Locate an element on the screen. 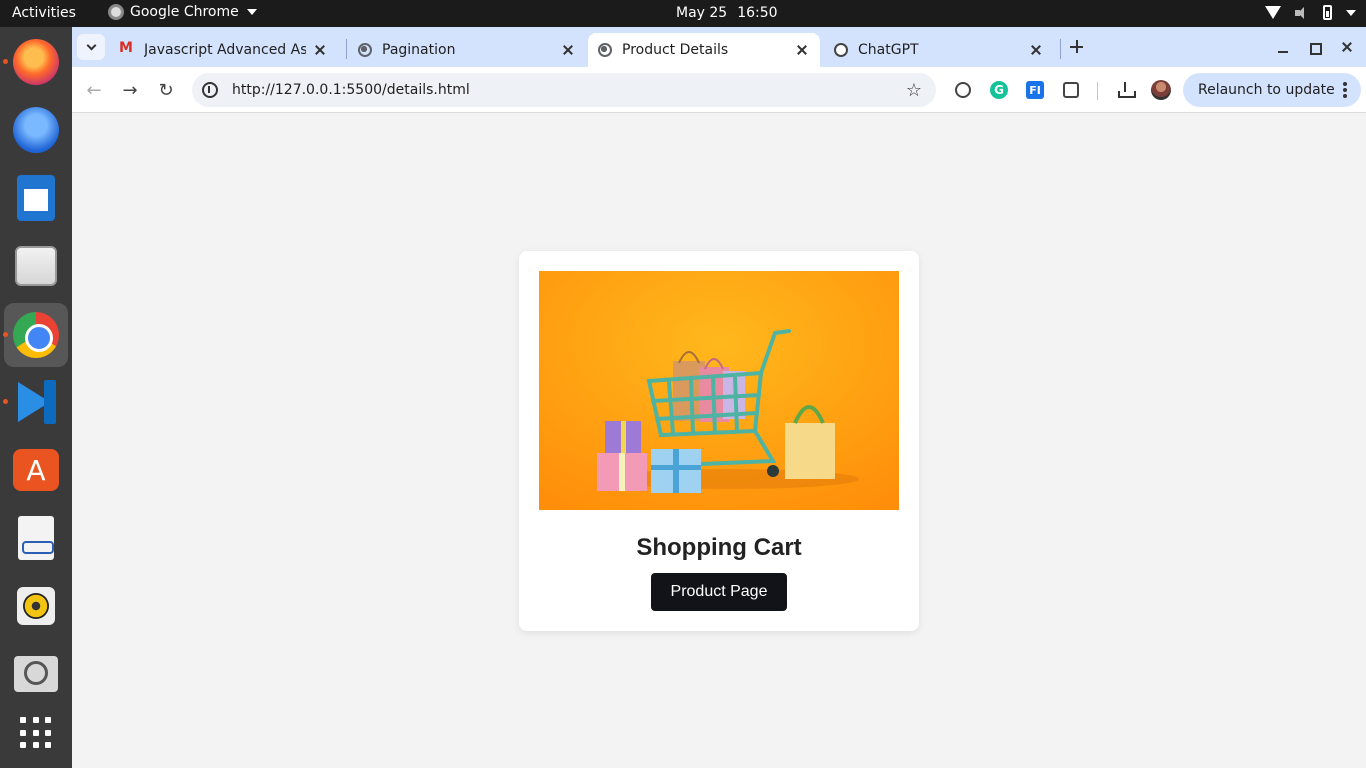 Image resolution: width=1366 pixels, height=768 pixels. tab-title: Javascript Advanced Ass is located at coordinates (225, 50).